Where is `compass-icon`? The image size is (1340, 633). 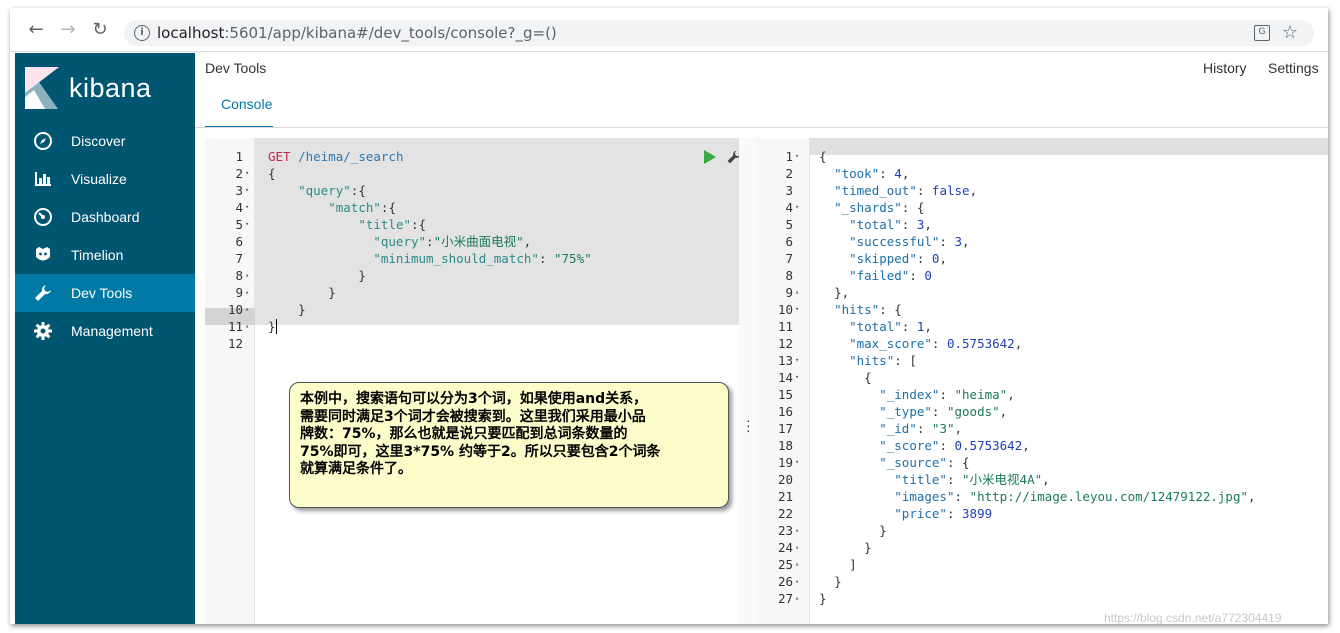
compass-icon is located at coordinates (43, 141).